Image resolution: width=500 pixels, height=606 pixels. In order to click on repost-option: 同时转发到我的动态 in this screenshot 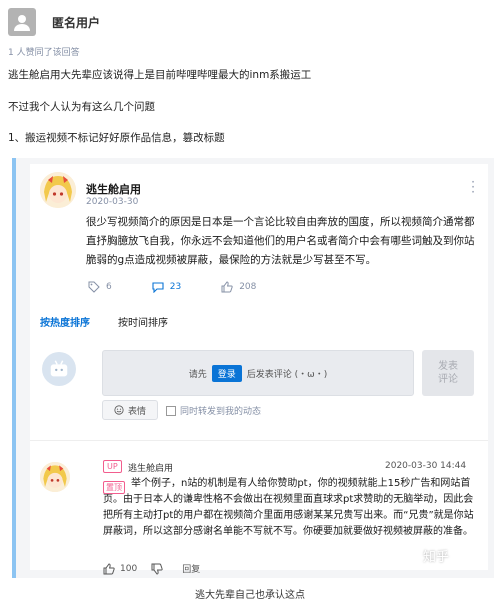, I will do `click(213, 410)`.